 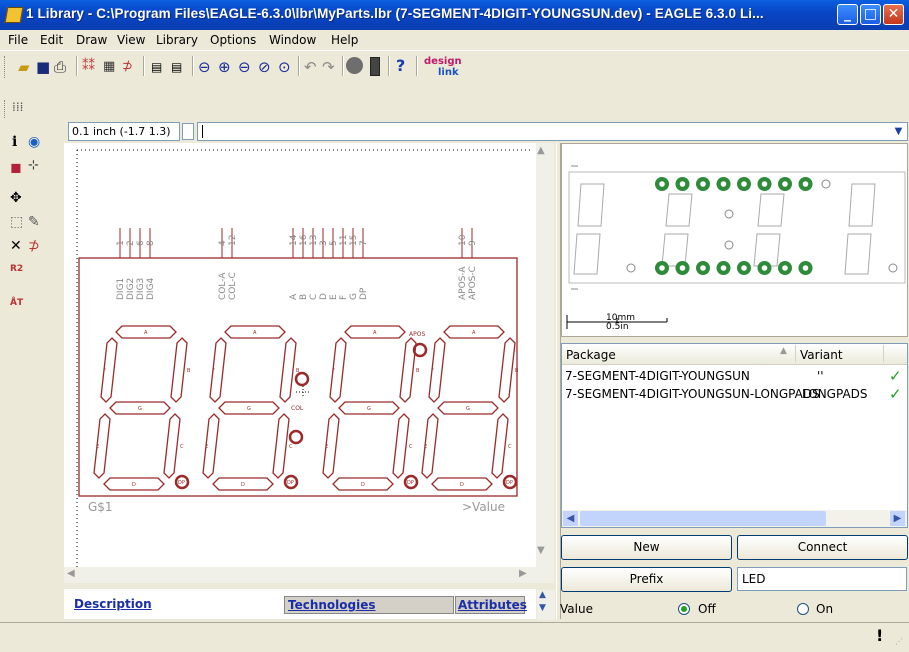 What do you see at coordinates (646, 579) in the screenshot?
I see `prefix-button: Prefix` at bounding box center [646, 579].